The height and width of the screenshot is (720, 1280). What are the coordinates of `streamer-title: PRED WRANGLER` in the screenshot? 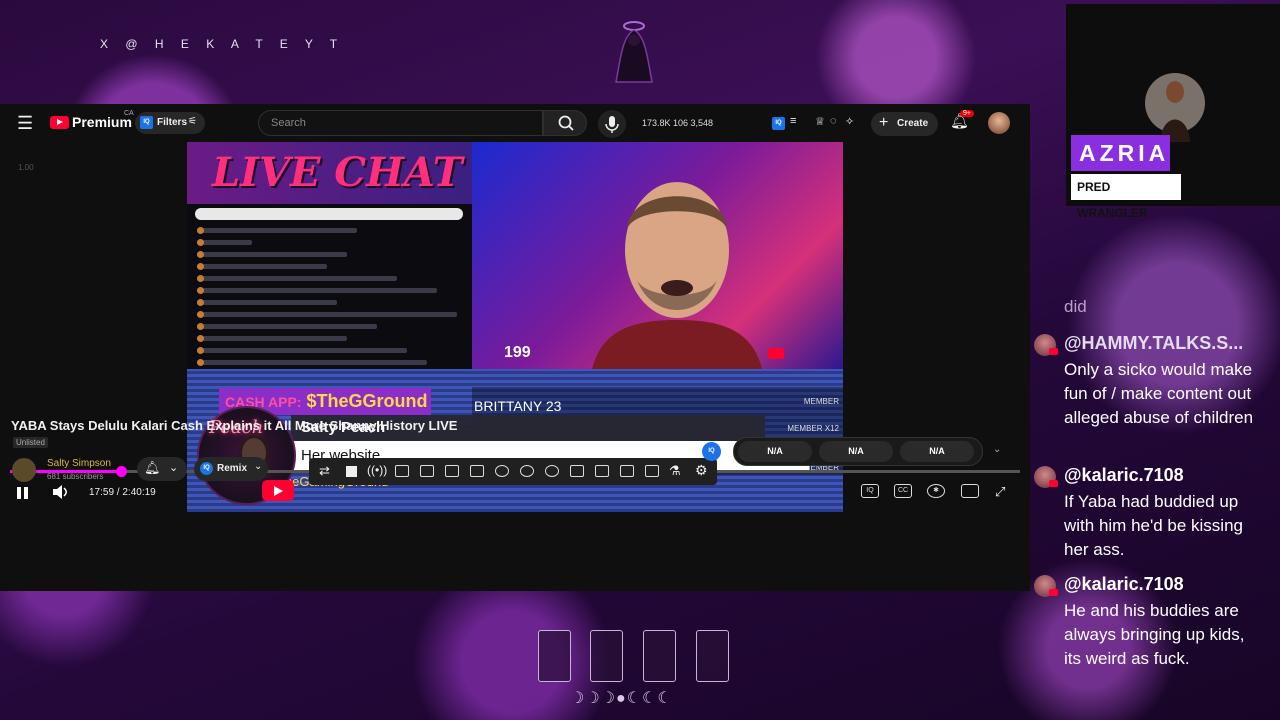 It's located at (1126, 197).